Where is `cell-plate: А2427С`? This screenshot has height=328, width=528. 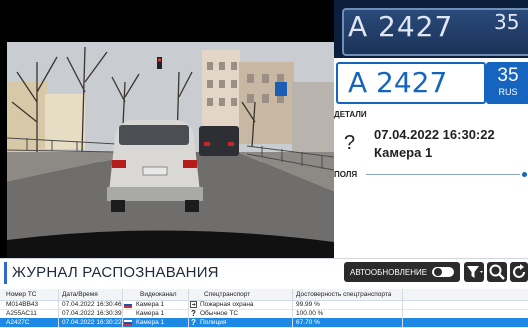
cell-plate: А2427С is located at coordinates (18, 322).